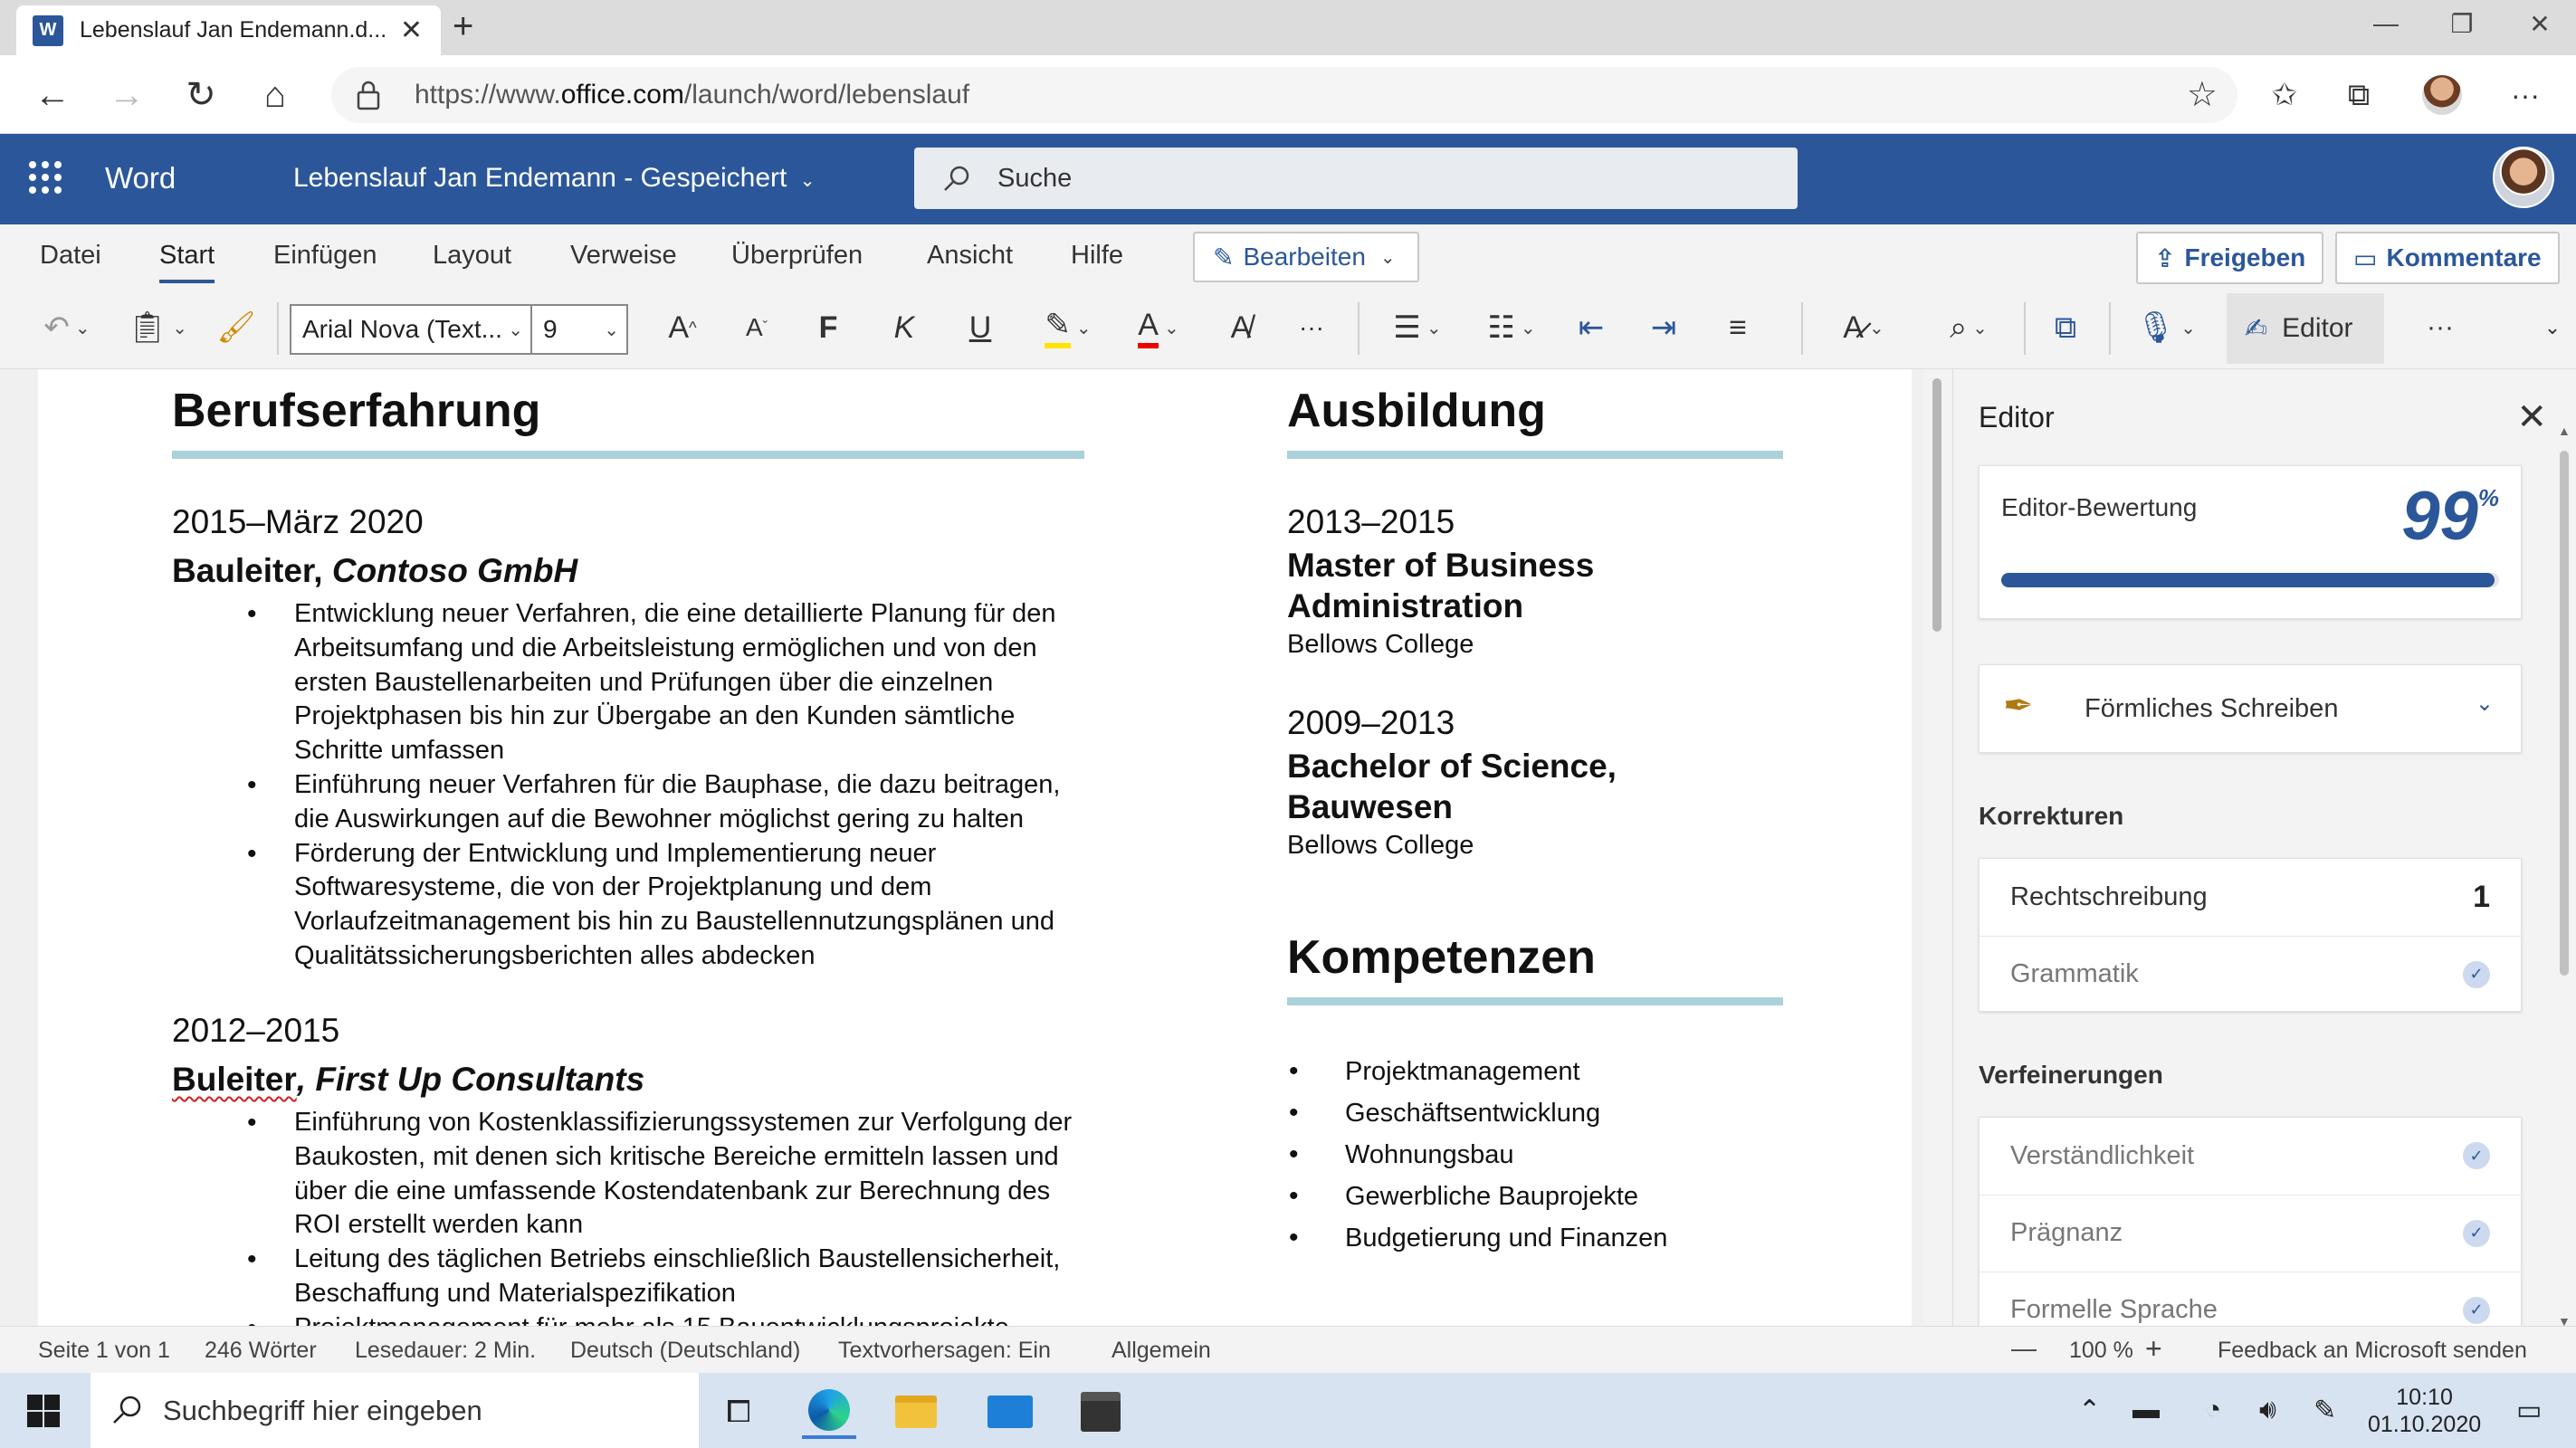  I want to click on back-icon: ←, so click(52, 95).